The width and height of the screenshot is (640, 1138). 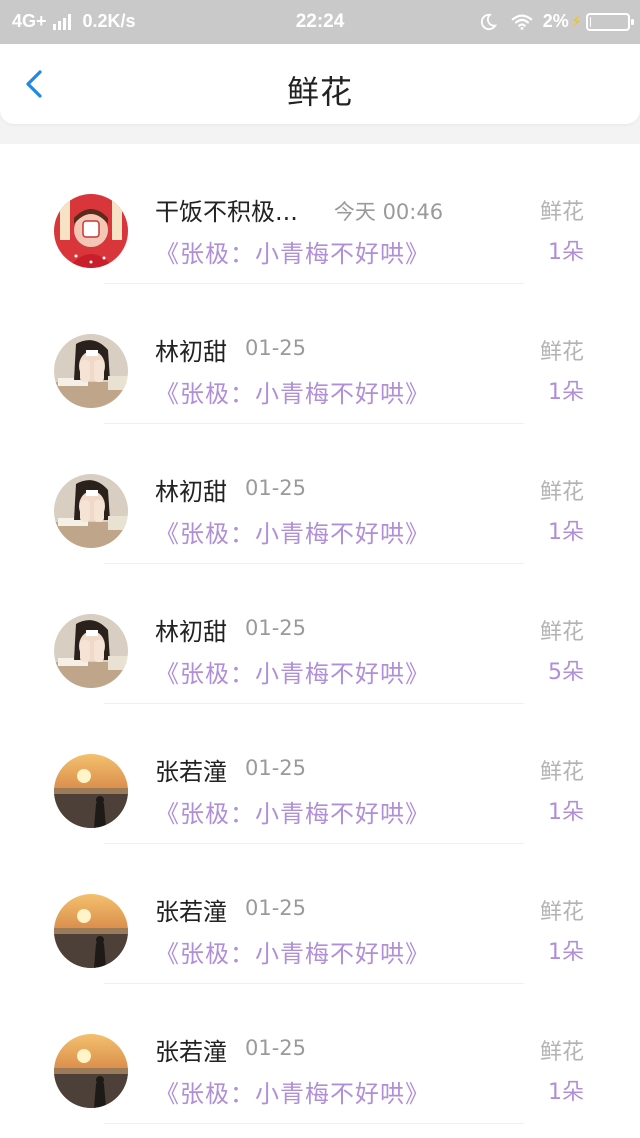 What do you see at coordinates (566, 672) in the screenshot?
I see `gift-count: 5朵` at bounding box center [566, 672].